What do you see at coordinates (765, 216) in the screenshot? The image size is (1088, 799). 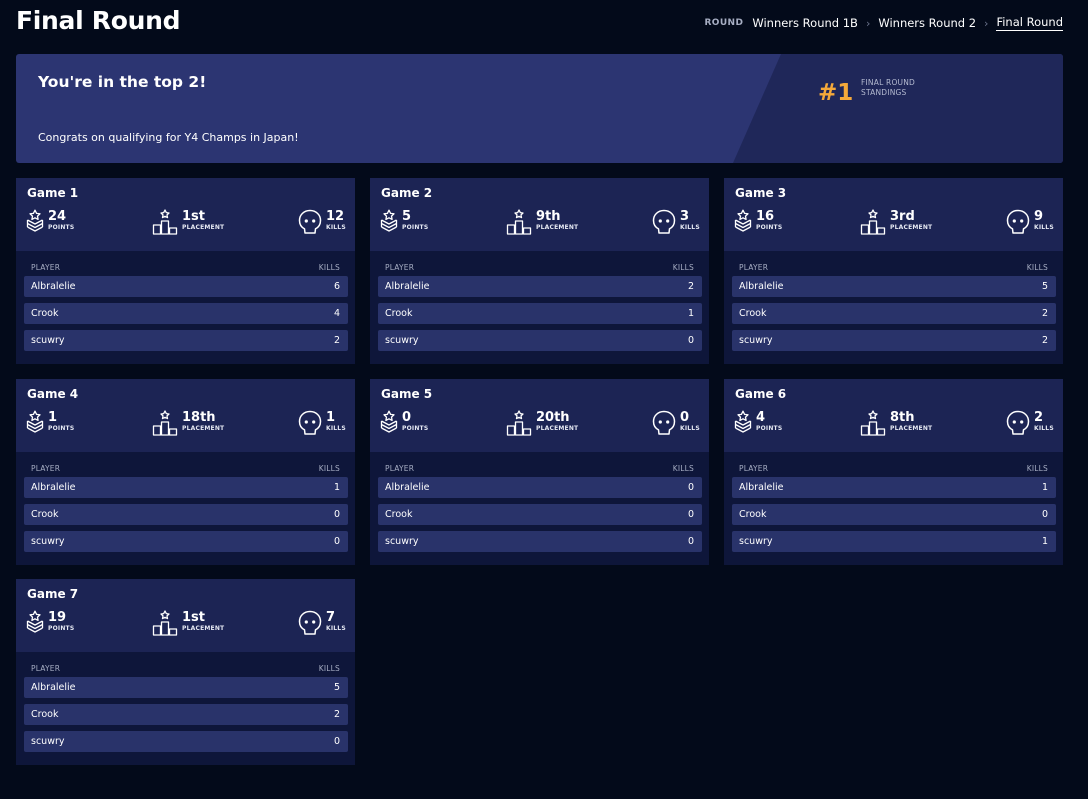 I see `points-value: 16` at bounding box center [765, 216].